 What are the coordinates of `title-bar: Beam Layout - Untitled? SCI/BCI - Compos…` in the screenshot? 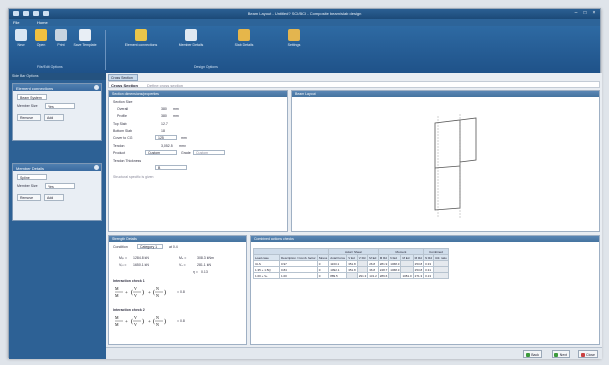 It's located at (304, 14).